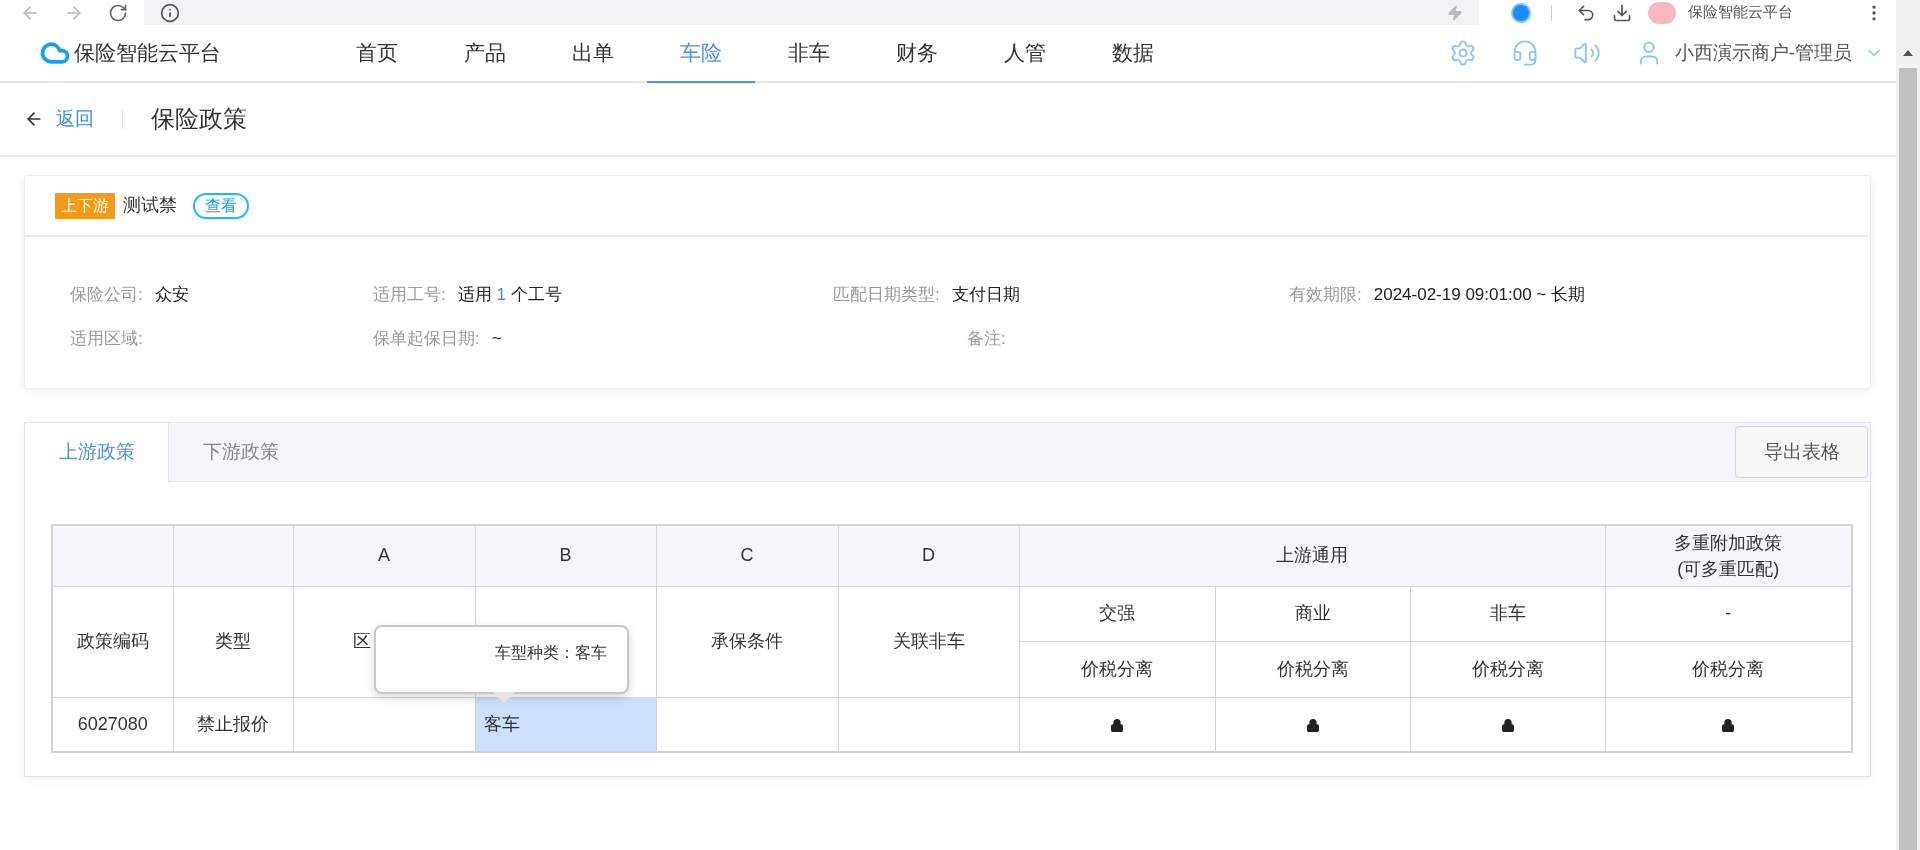 The image size is (1920, 850). What do you see at coordinates (1312, 613) in the screenshot?
I see `column-header: 商业` at bounding box center [1312, 613].